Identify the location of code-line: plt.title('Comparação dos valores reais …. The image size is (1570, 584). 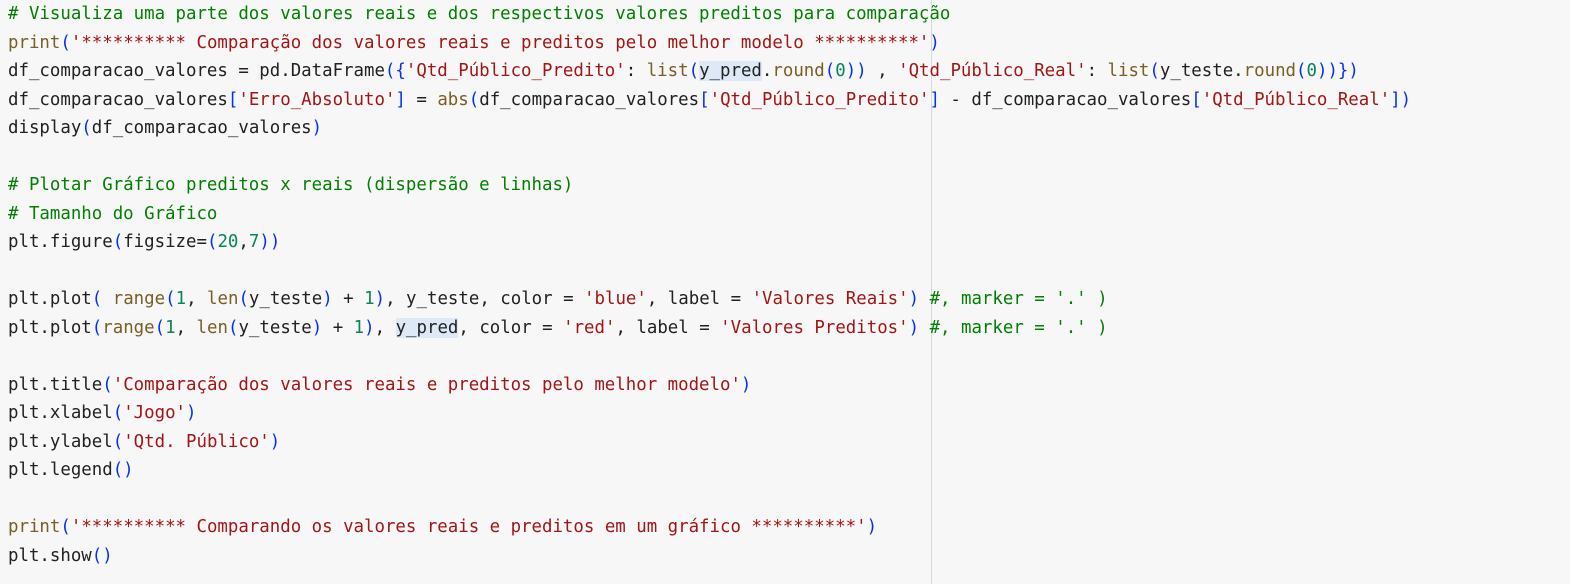
(709, 385).